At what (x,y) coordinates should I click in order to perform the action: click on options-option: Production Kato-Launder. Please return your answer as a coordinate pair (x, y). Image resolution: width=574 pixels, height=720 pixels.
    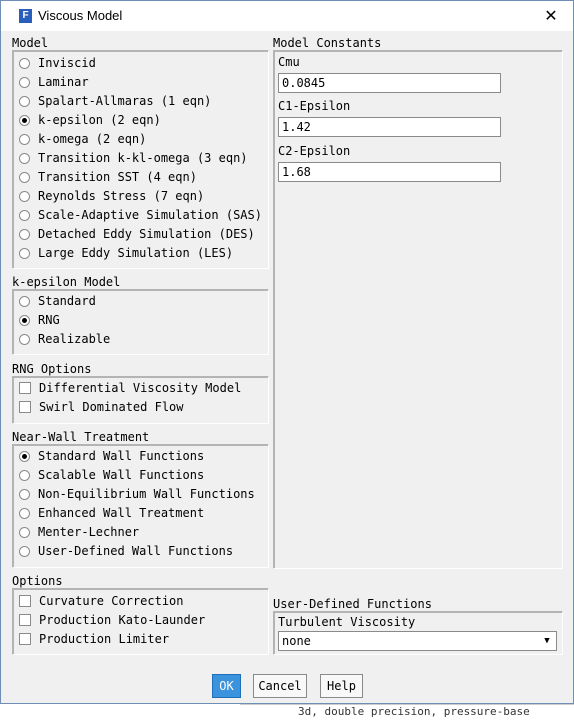
    Looking at the image, I should click on (112, 620).